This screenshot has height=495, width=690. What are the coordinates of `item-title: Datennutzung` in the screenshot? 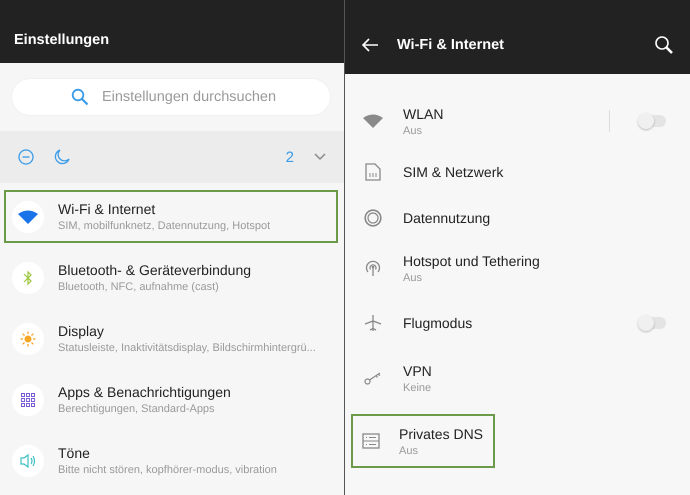 It's located at (447, 218).